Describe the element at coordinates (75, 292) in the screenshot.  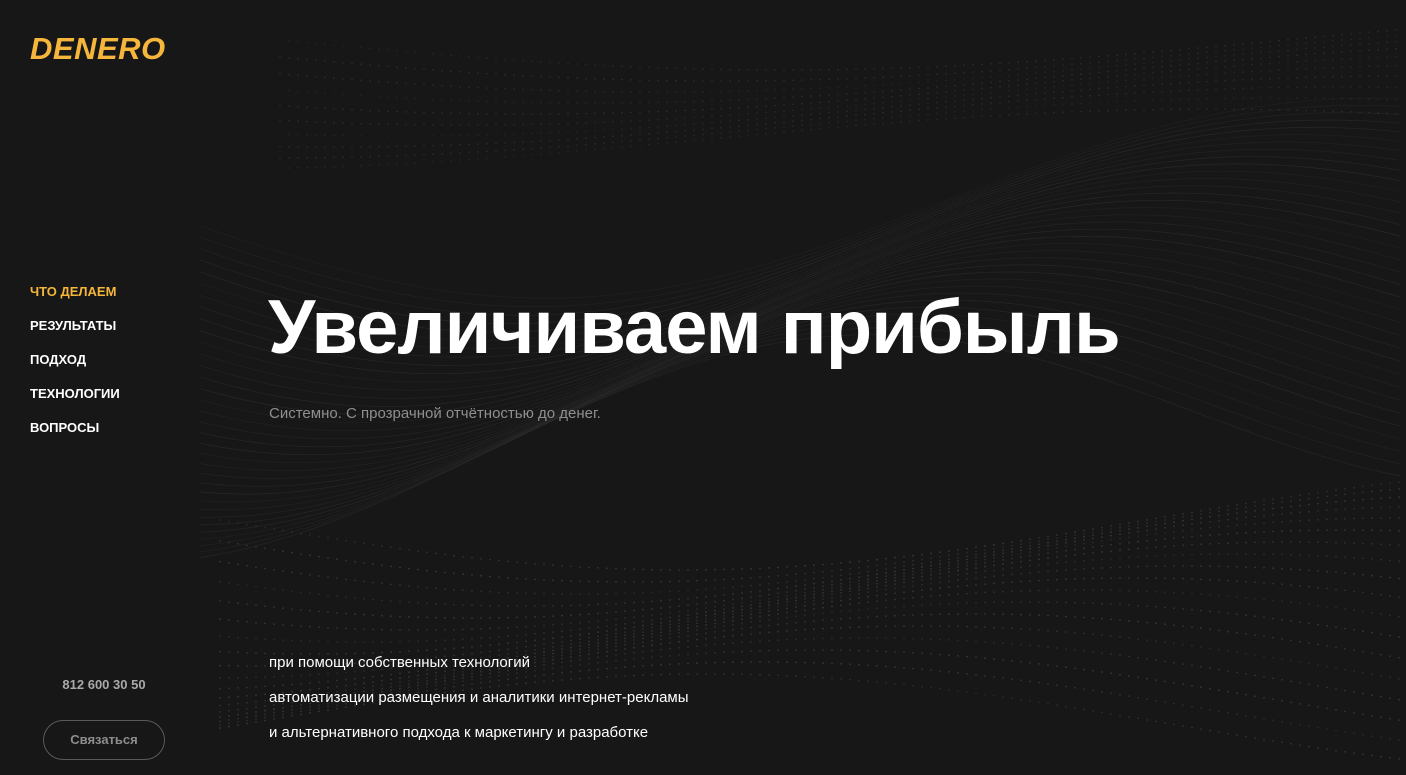
I see `nav-item-what-we-do: ЧТО ДЕЛАЕМ` at that location.